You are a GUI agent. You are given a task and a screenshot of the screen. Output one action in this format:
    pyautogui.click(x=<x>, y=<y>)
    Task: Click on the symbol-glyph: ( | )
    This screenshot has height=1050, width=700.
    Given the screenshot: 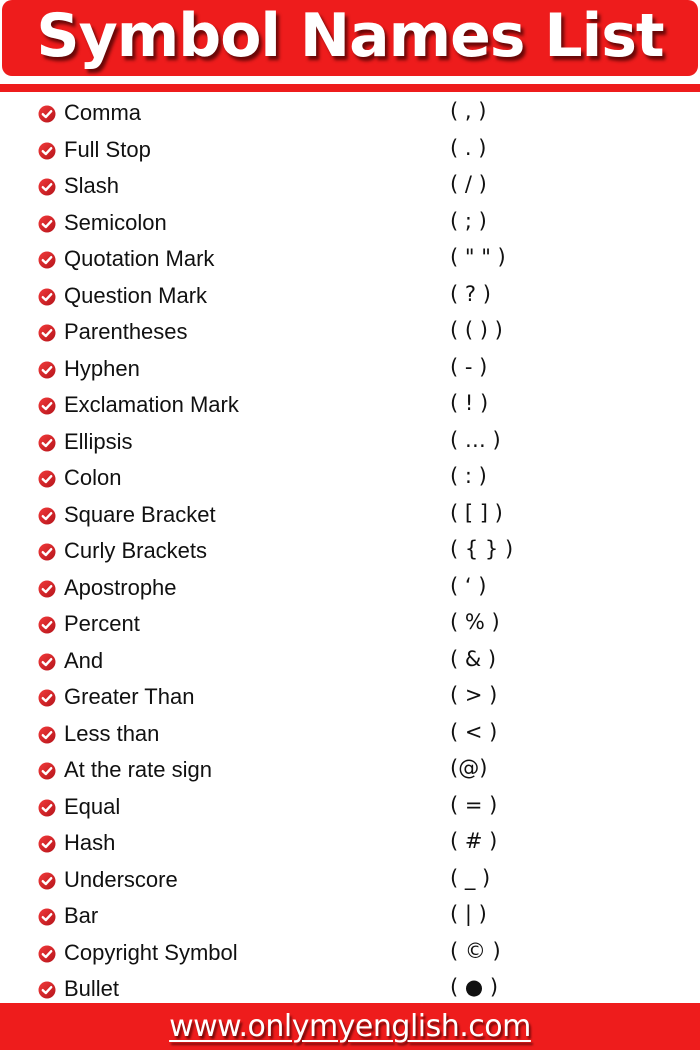 What is the action you would take?
    pyautogui.click(x=468, y=914)
    